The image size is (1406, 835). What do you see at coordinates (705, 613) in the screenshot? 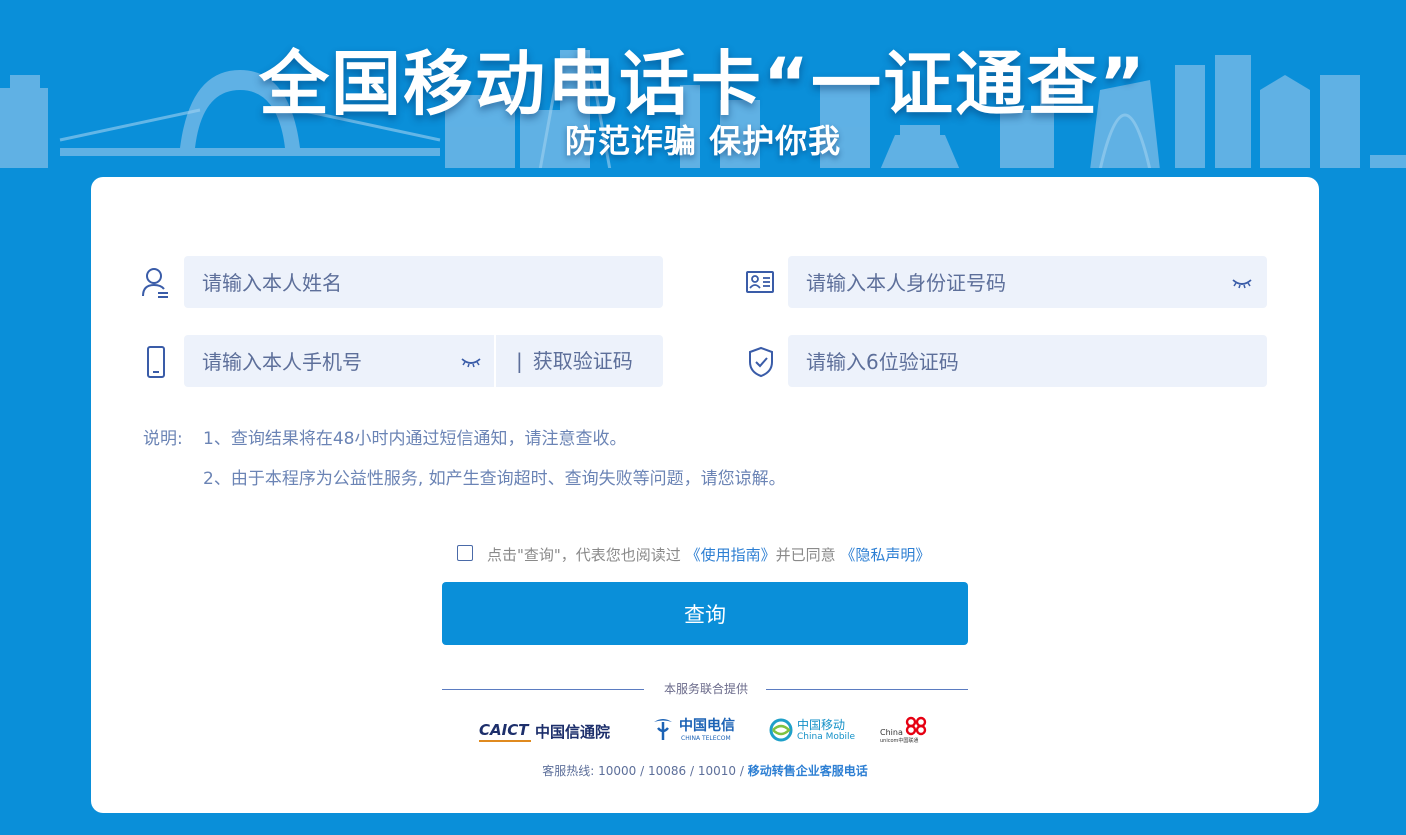
I see `query-button: 查询` at bounding box center [705, 613].